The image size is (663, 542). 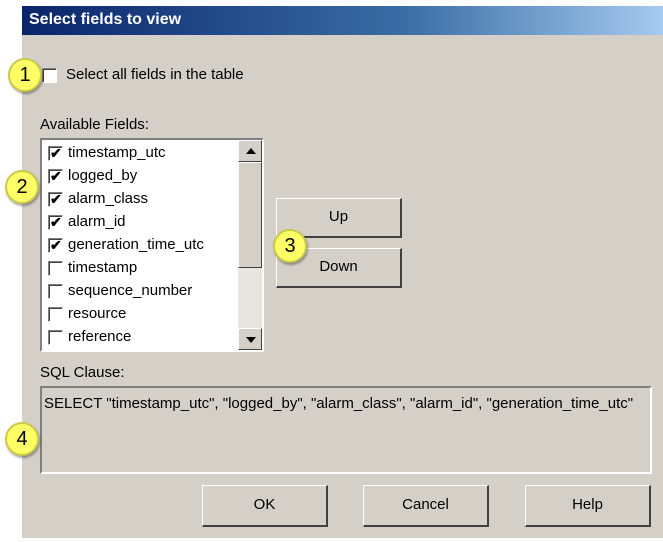 I want to click on field-label: alarm_class, so click(x=108, y=198).